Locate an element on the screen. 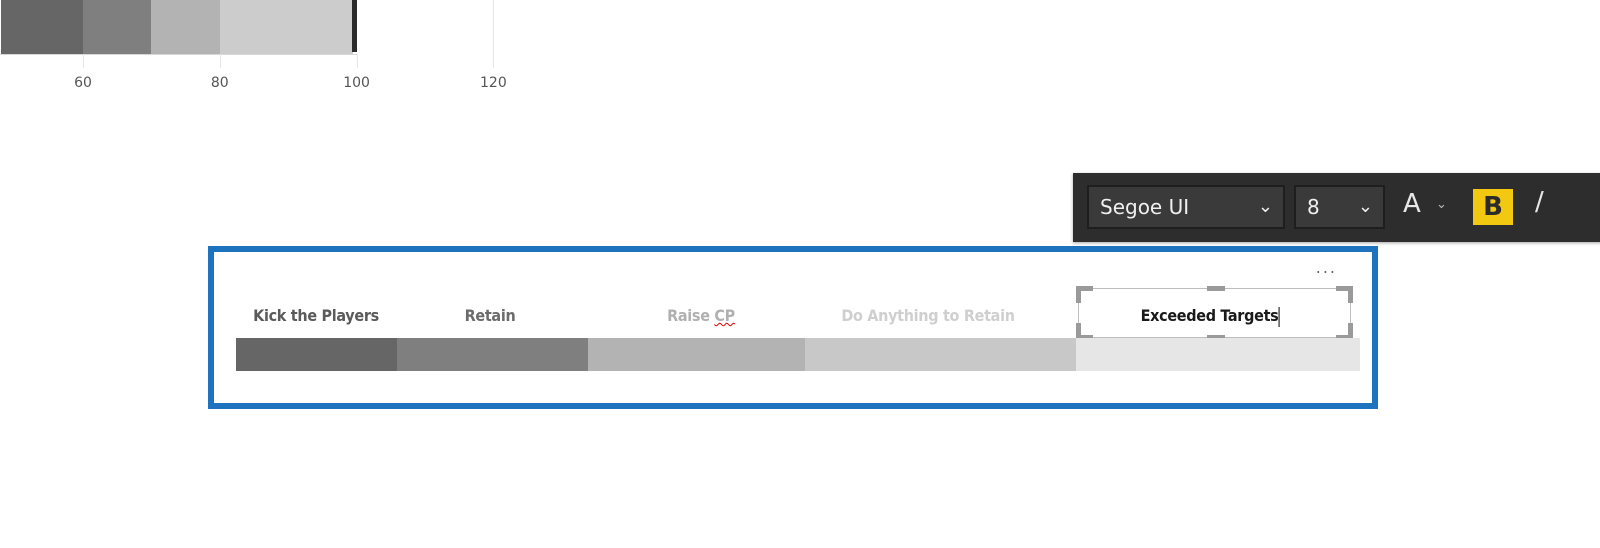 This screenshot has width=1600, height=548. x-tick-label: 120 is located at coordinates (493, 83).